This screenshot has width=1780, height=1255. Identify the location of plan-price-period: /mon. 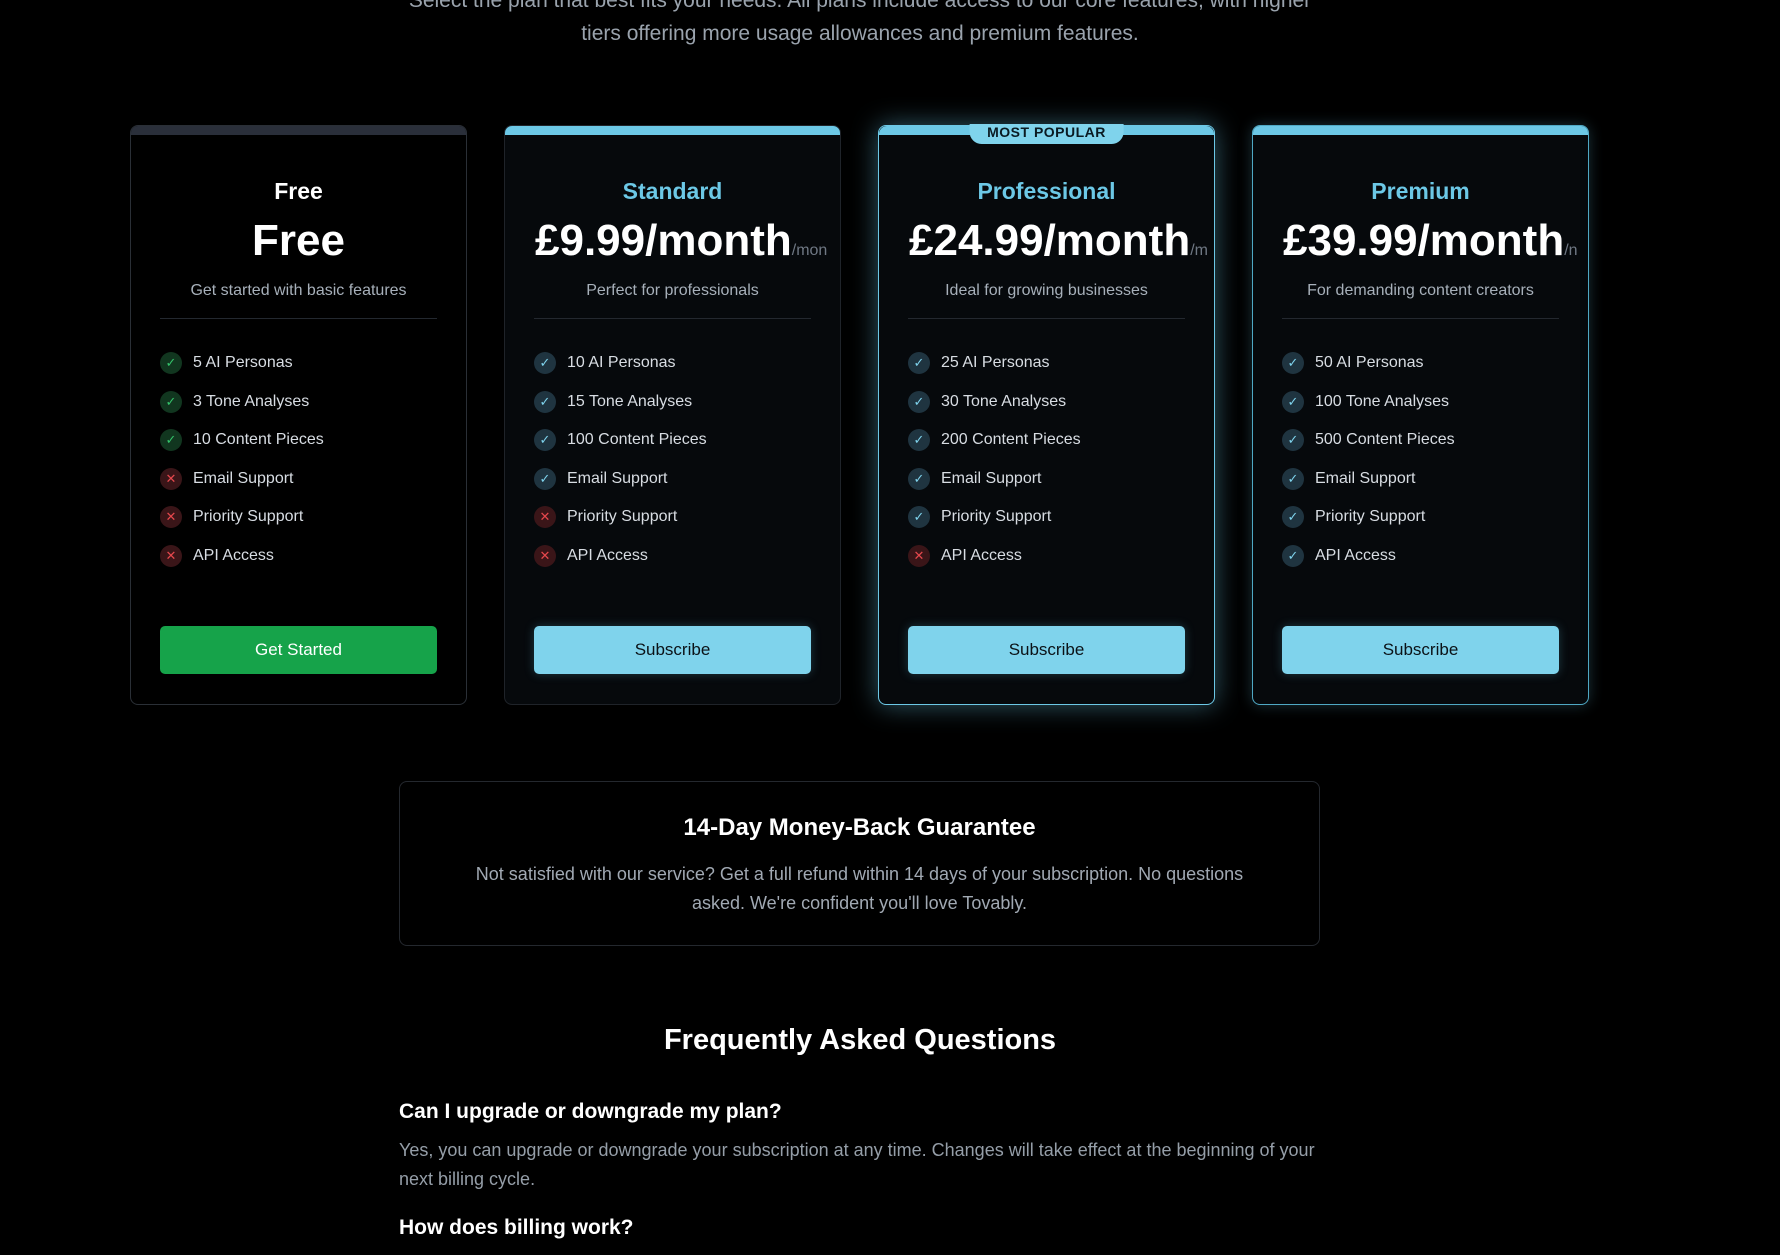
(809, 250).